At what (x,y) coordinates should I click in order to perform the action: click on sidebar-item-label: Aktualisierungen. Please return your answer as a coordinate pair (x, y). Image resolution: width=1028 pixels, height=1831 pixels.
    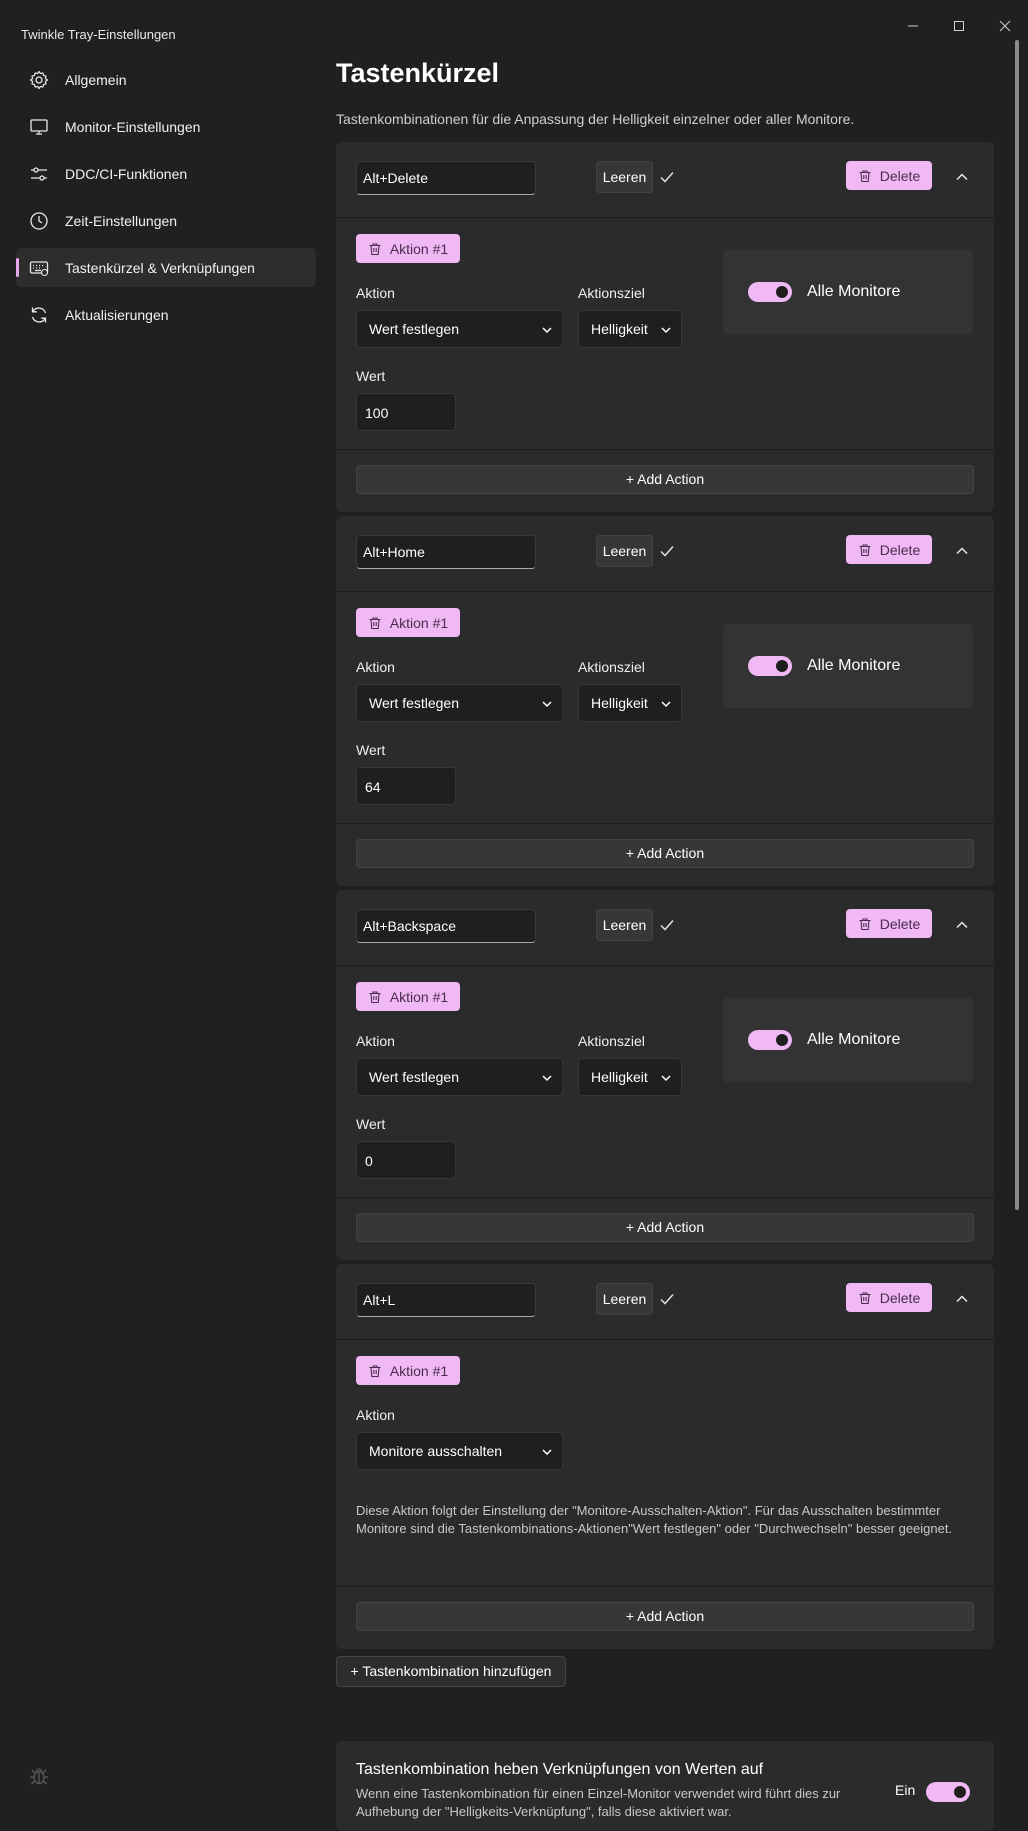
    Looking at the image, I should click on (117, 314).